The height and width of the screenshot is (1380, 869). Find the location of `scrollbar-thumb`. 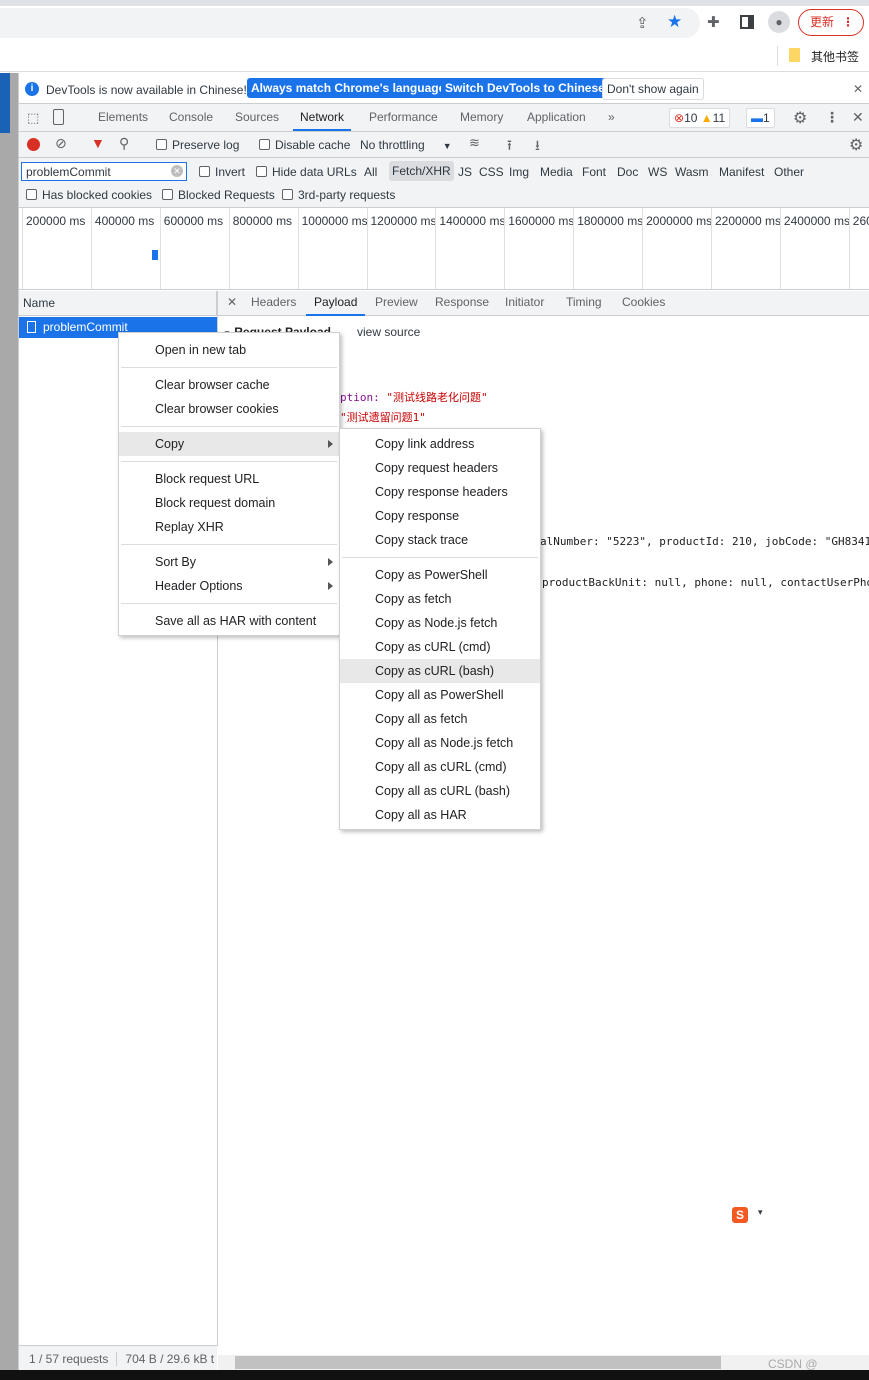

scrollbar-thumb is located at coordinates (478, 1362).